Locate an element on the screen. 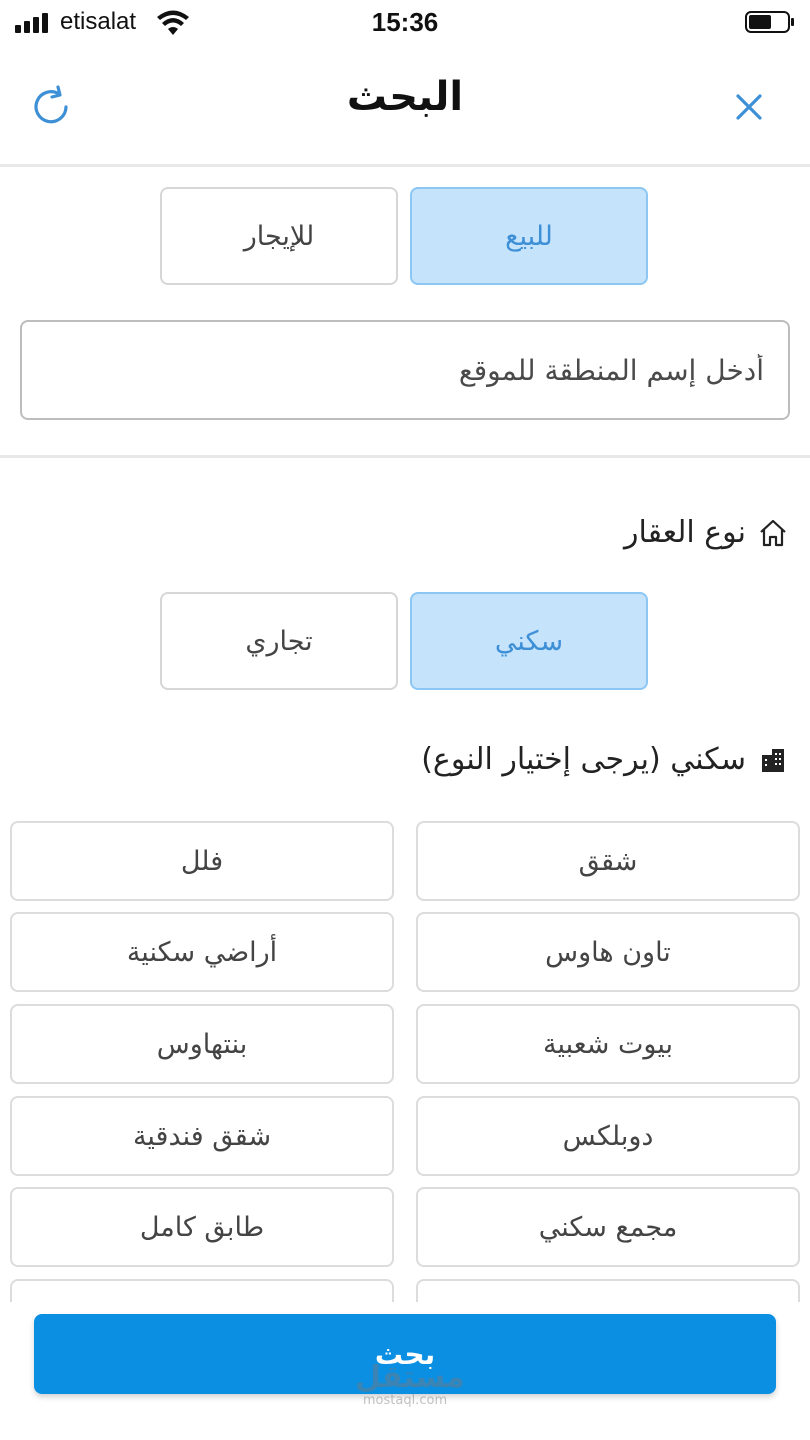 The image size is (810, 1440). type-residential-land-button: أراضي سكنية is located at coordinates (202, 952).